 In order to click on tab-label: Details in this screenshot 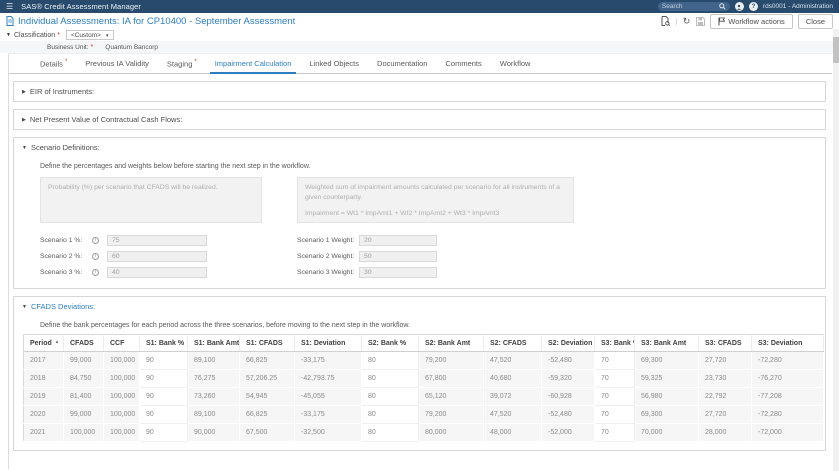, I will do `click(51, 63)`.